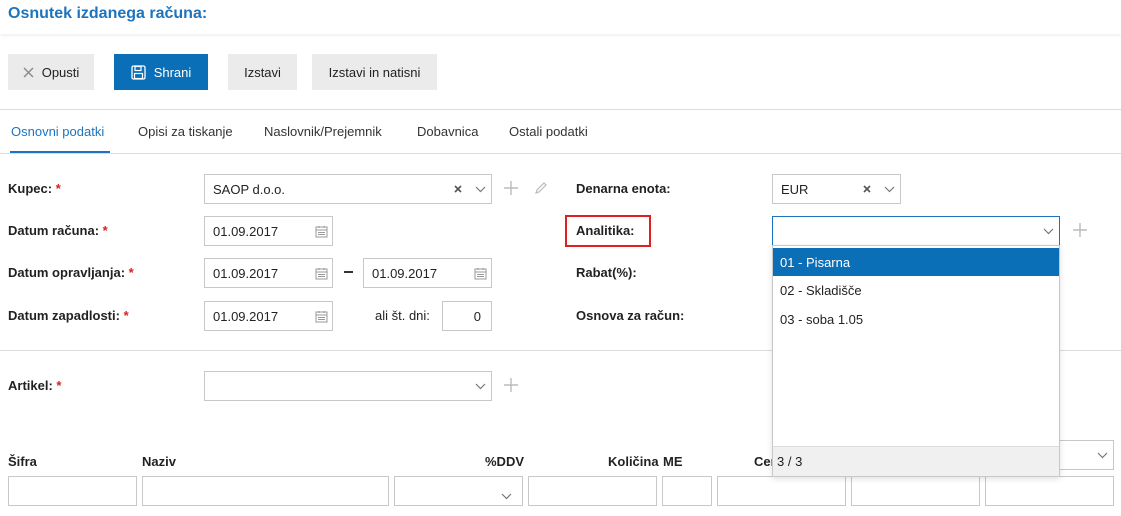 The height and width of the screenshot is (516, 1121). What do you see at coordinates (246, 231) in the screenshot?
I see `datum-racuna-value: 01.09.2017` at bounding box center [246, 231].